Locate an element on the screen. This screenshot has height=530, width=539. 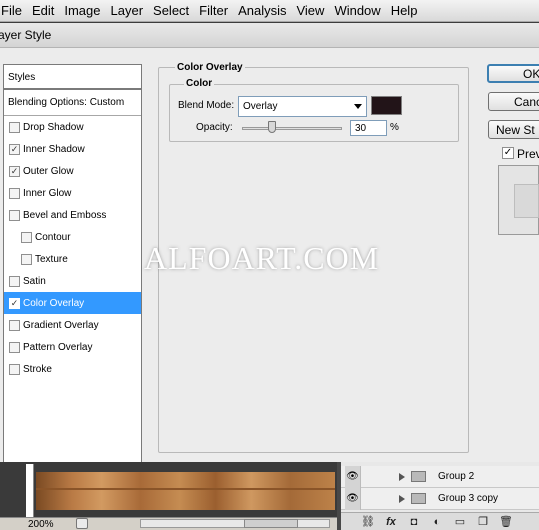
layers-toolbar: ⛓ fx ◘ ◐ ▭ ❐ 🗑 is located at coordinates (440, 521).